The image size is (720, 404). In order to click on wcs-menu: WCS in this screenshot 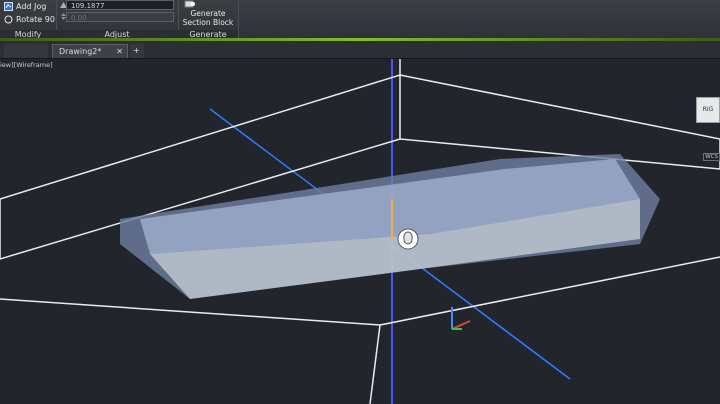, I will do `click(711, 157)`.